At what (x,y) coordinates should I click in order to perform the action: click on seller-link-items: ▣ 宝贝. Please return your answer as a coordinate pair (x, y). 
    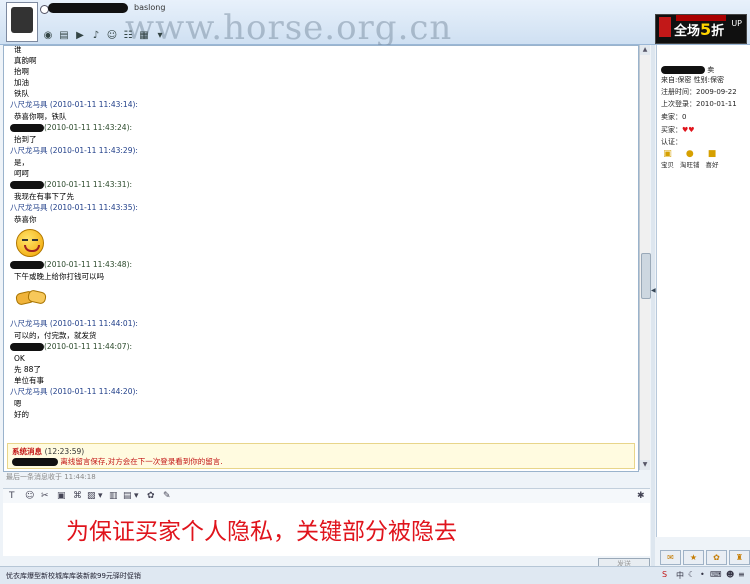
    Looking at the image, I should click on (667, 159).